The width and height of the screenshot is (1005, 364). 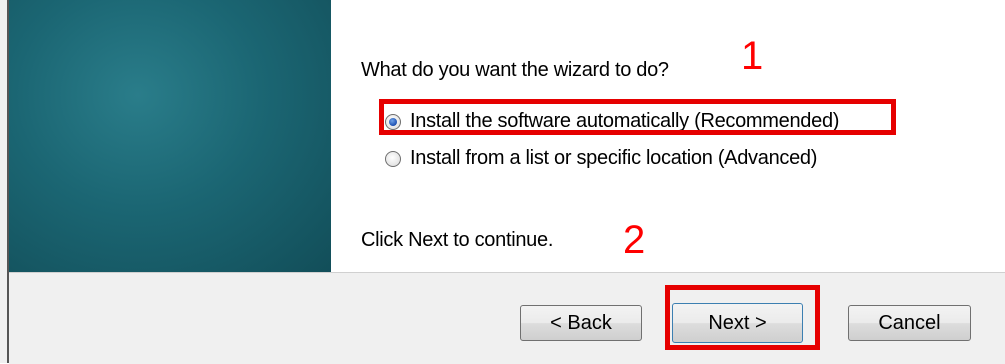 What do you see at coordinates (752, 56) in the screenshot?
I see `annotation-step-1: 1` at bounding box center [752, 56].